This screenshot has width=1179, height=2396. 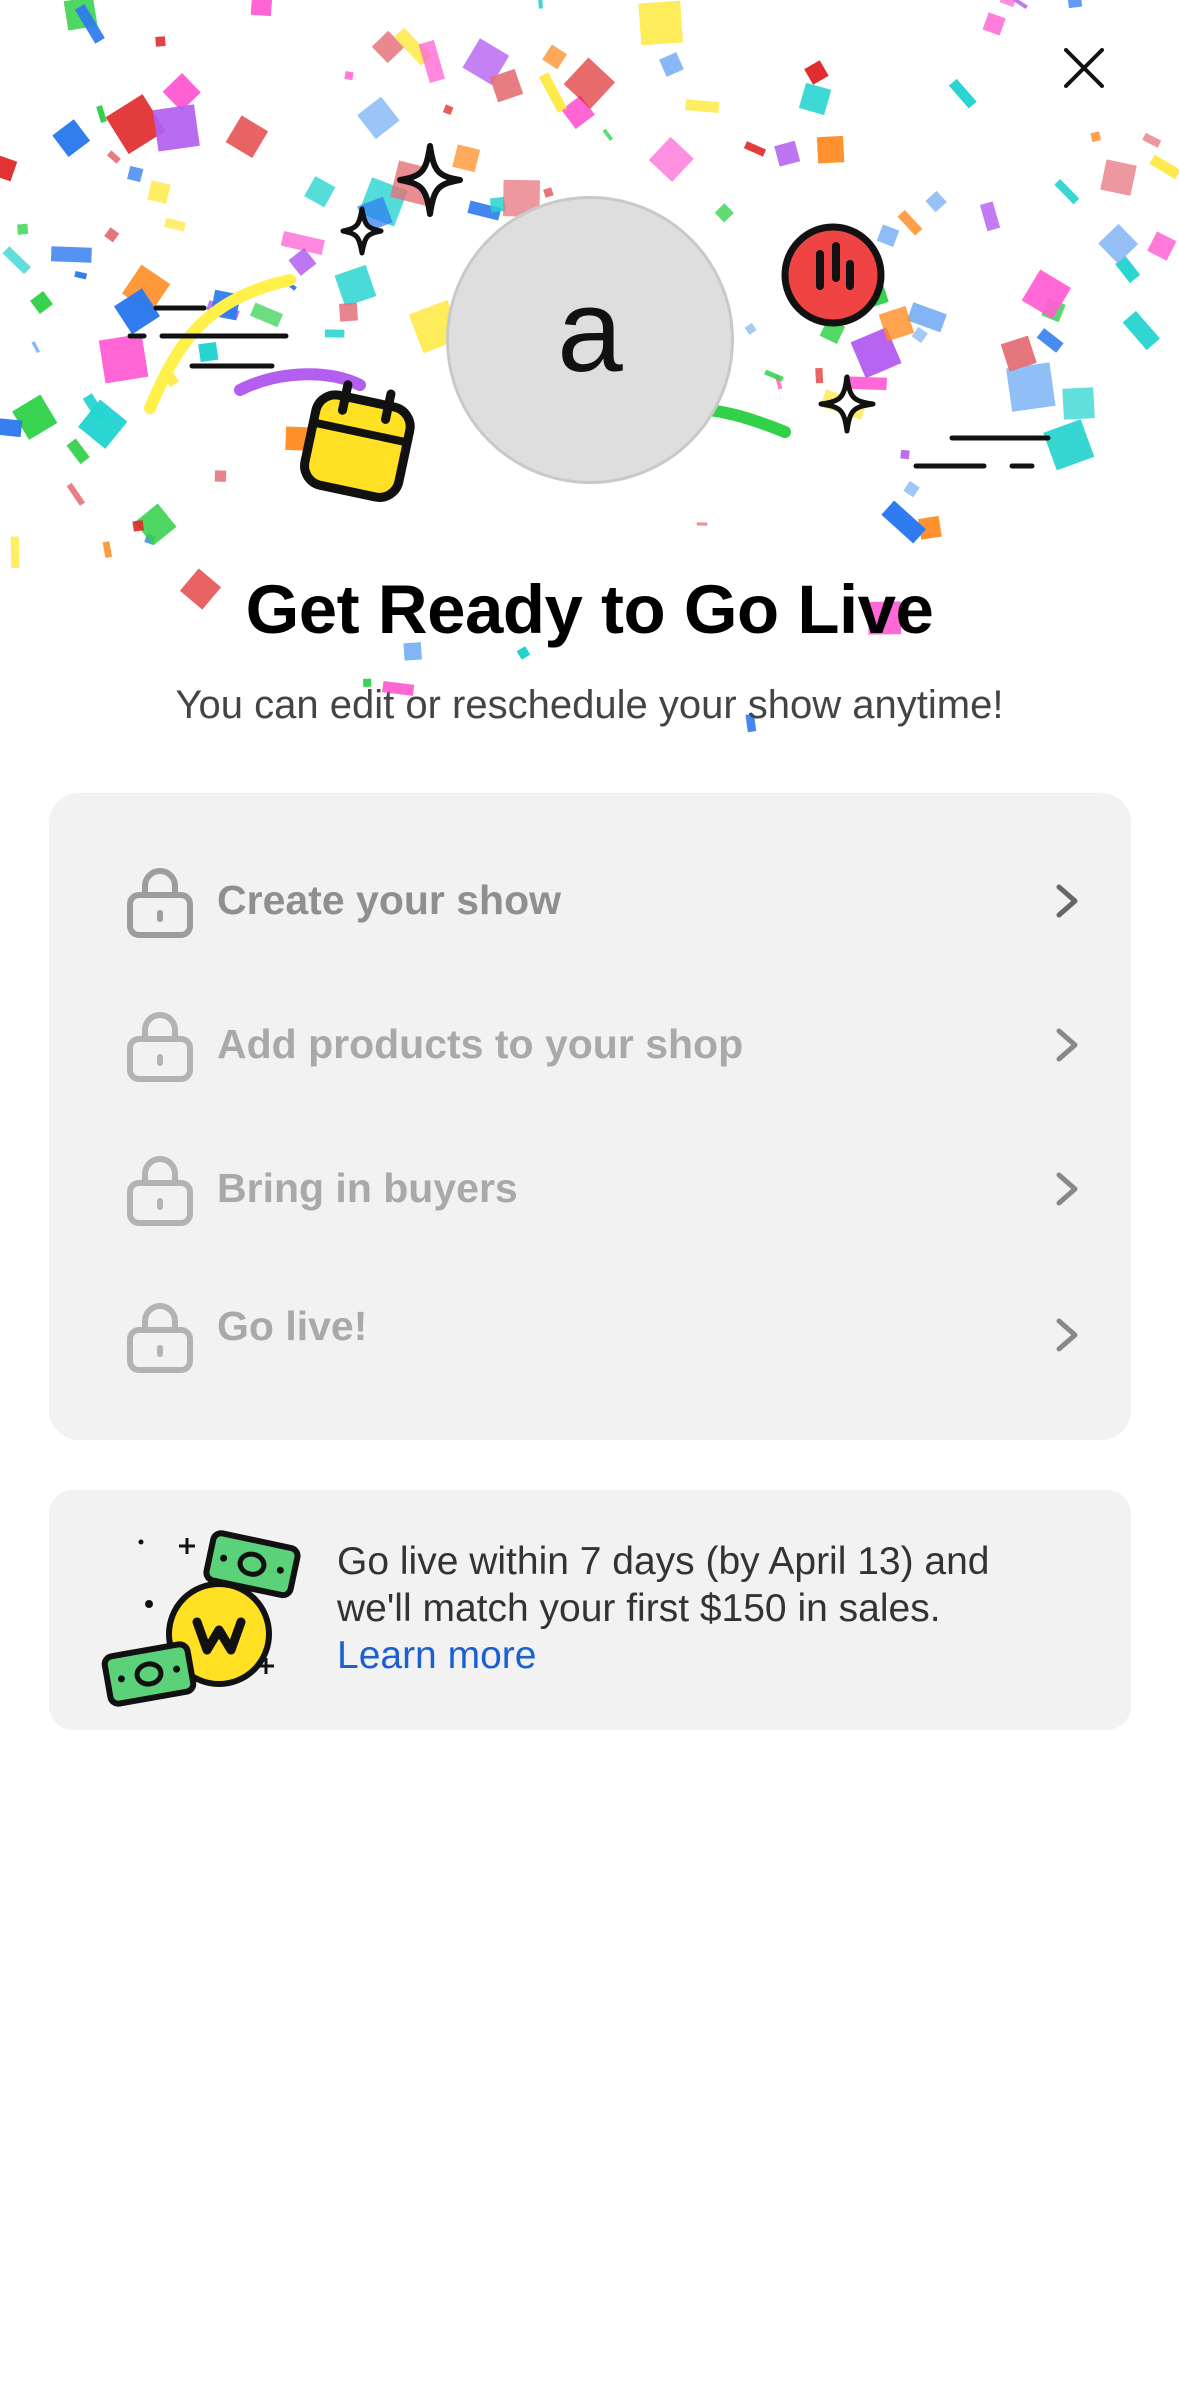 What do you see at coordinates (389, 900) in the screenshot?
I see `step-label: Create your show` at bounding box center [389, 900].